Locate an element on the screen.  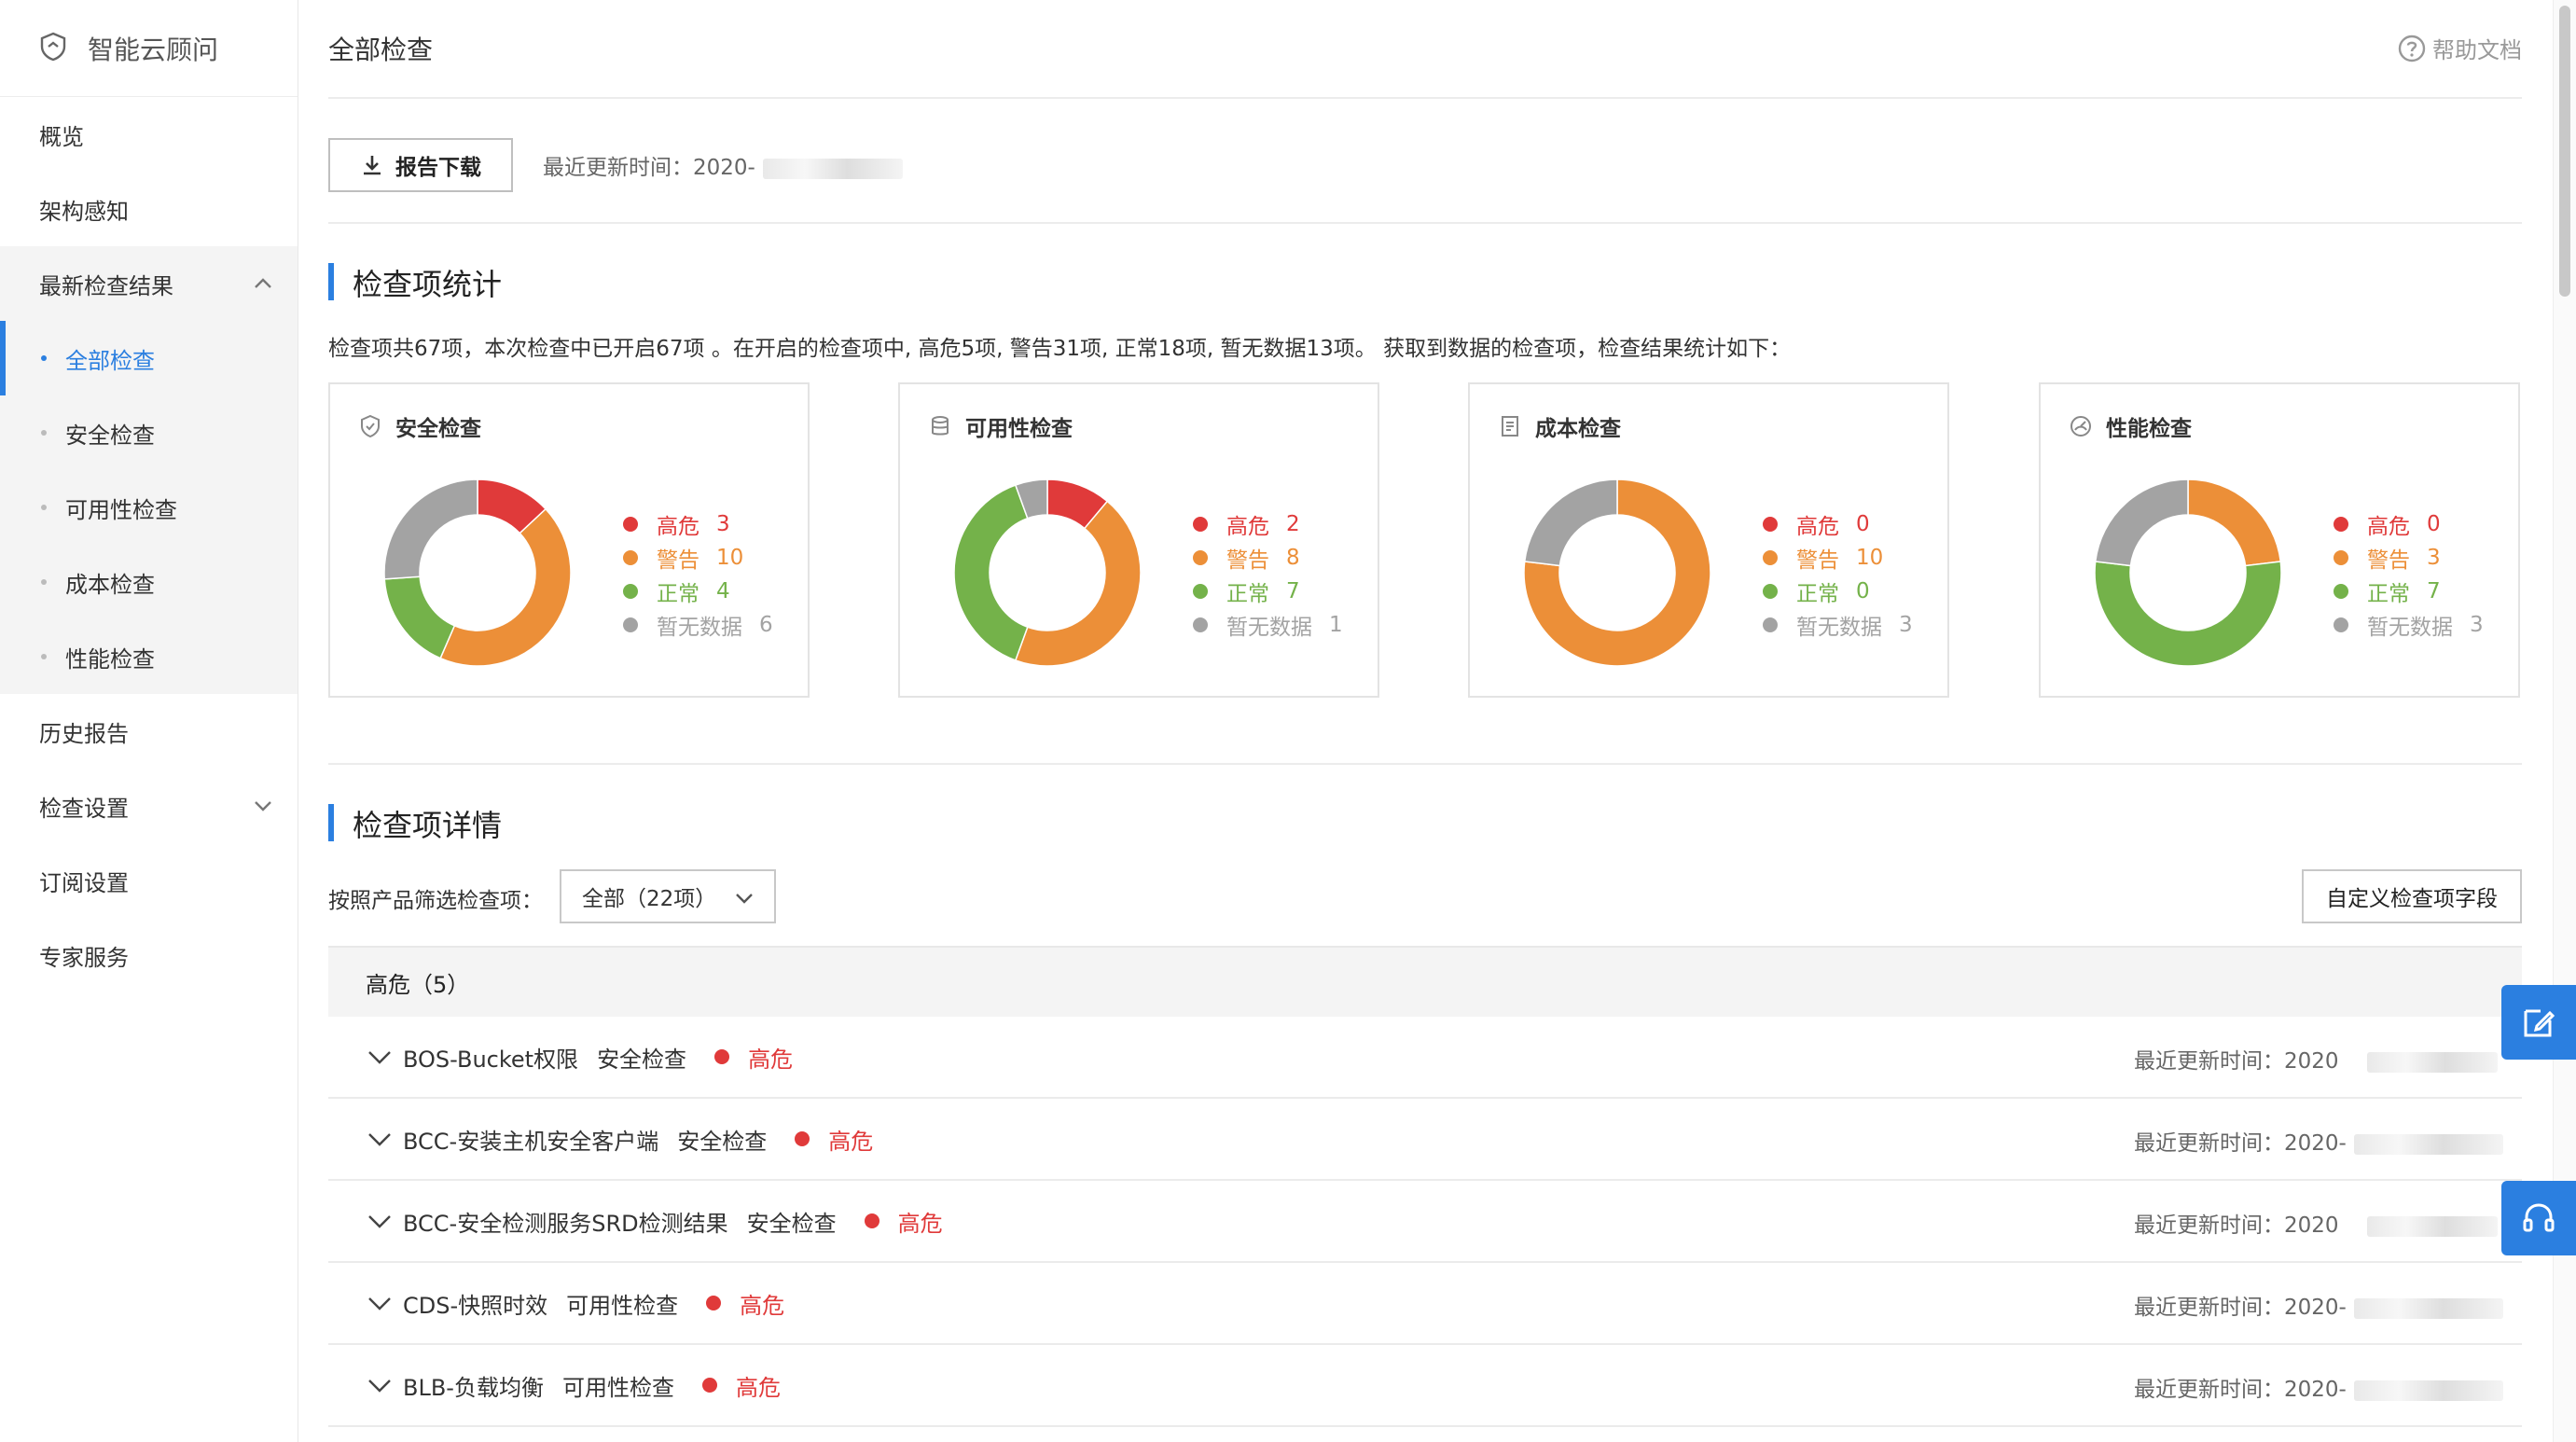
legend-label: 高危 is located at coordinates (678, 527).